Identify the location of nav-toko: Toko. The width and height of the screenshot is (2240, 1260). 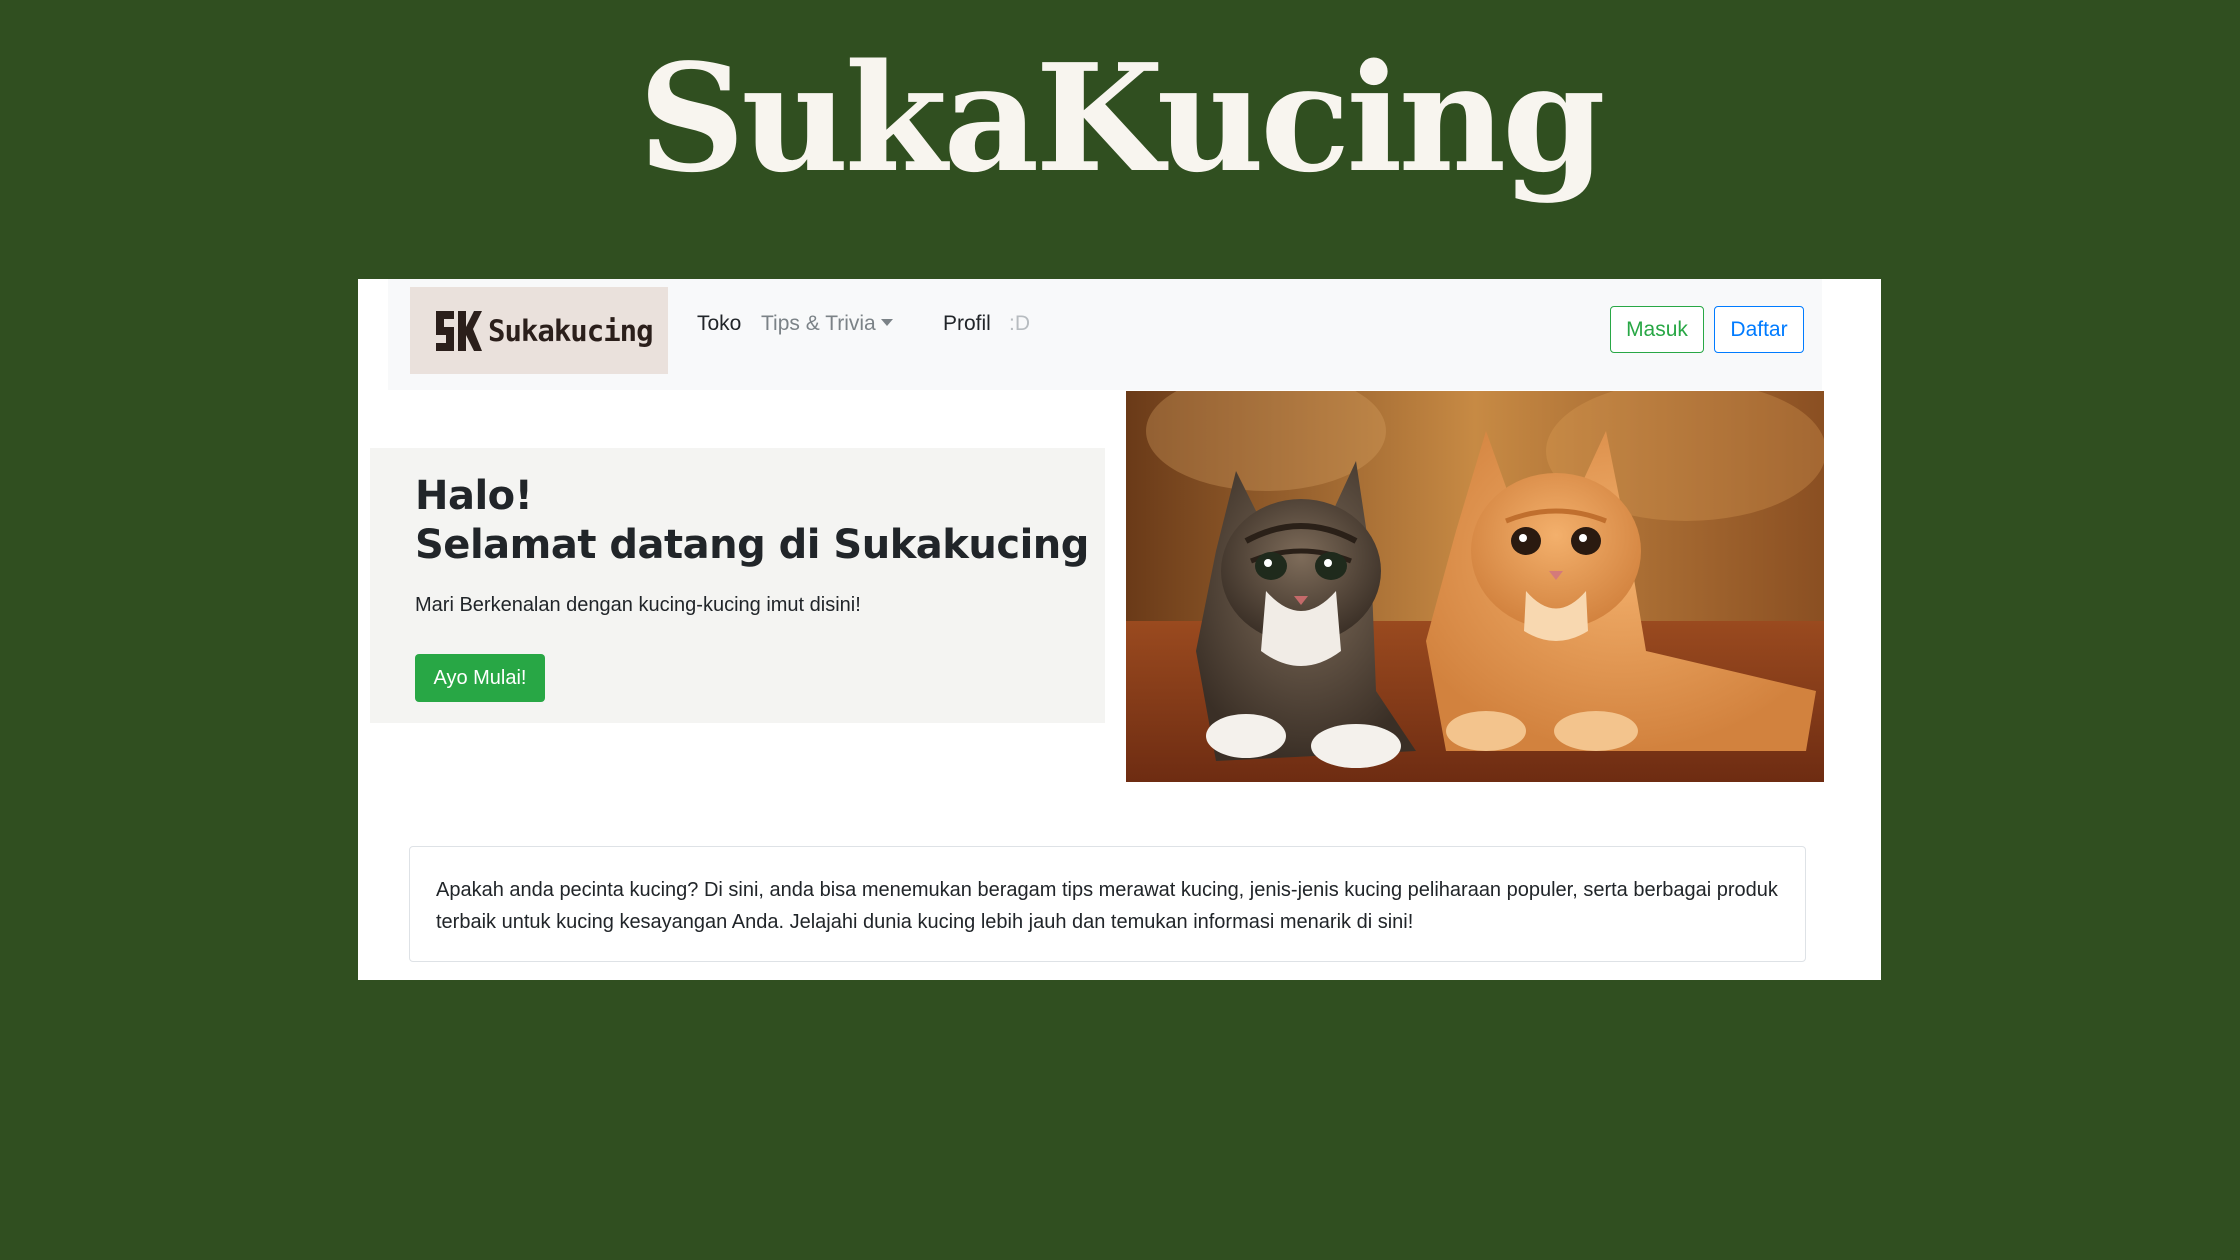
(719, 324).